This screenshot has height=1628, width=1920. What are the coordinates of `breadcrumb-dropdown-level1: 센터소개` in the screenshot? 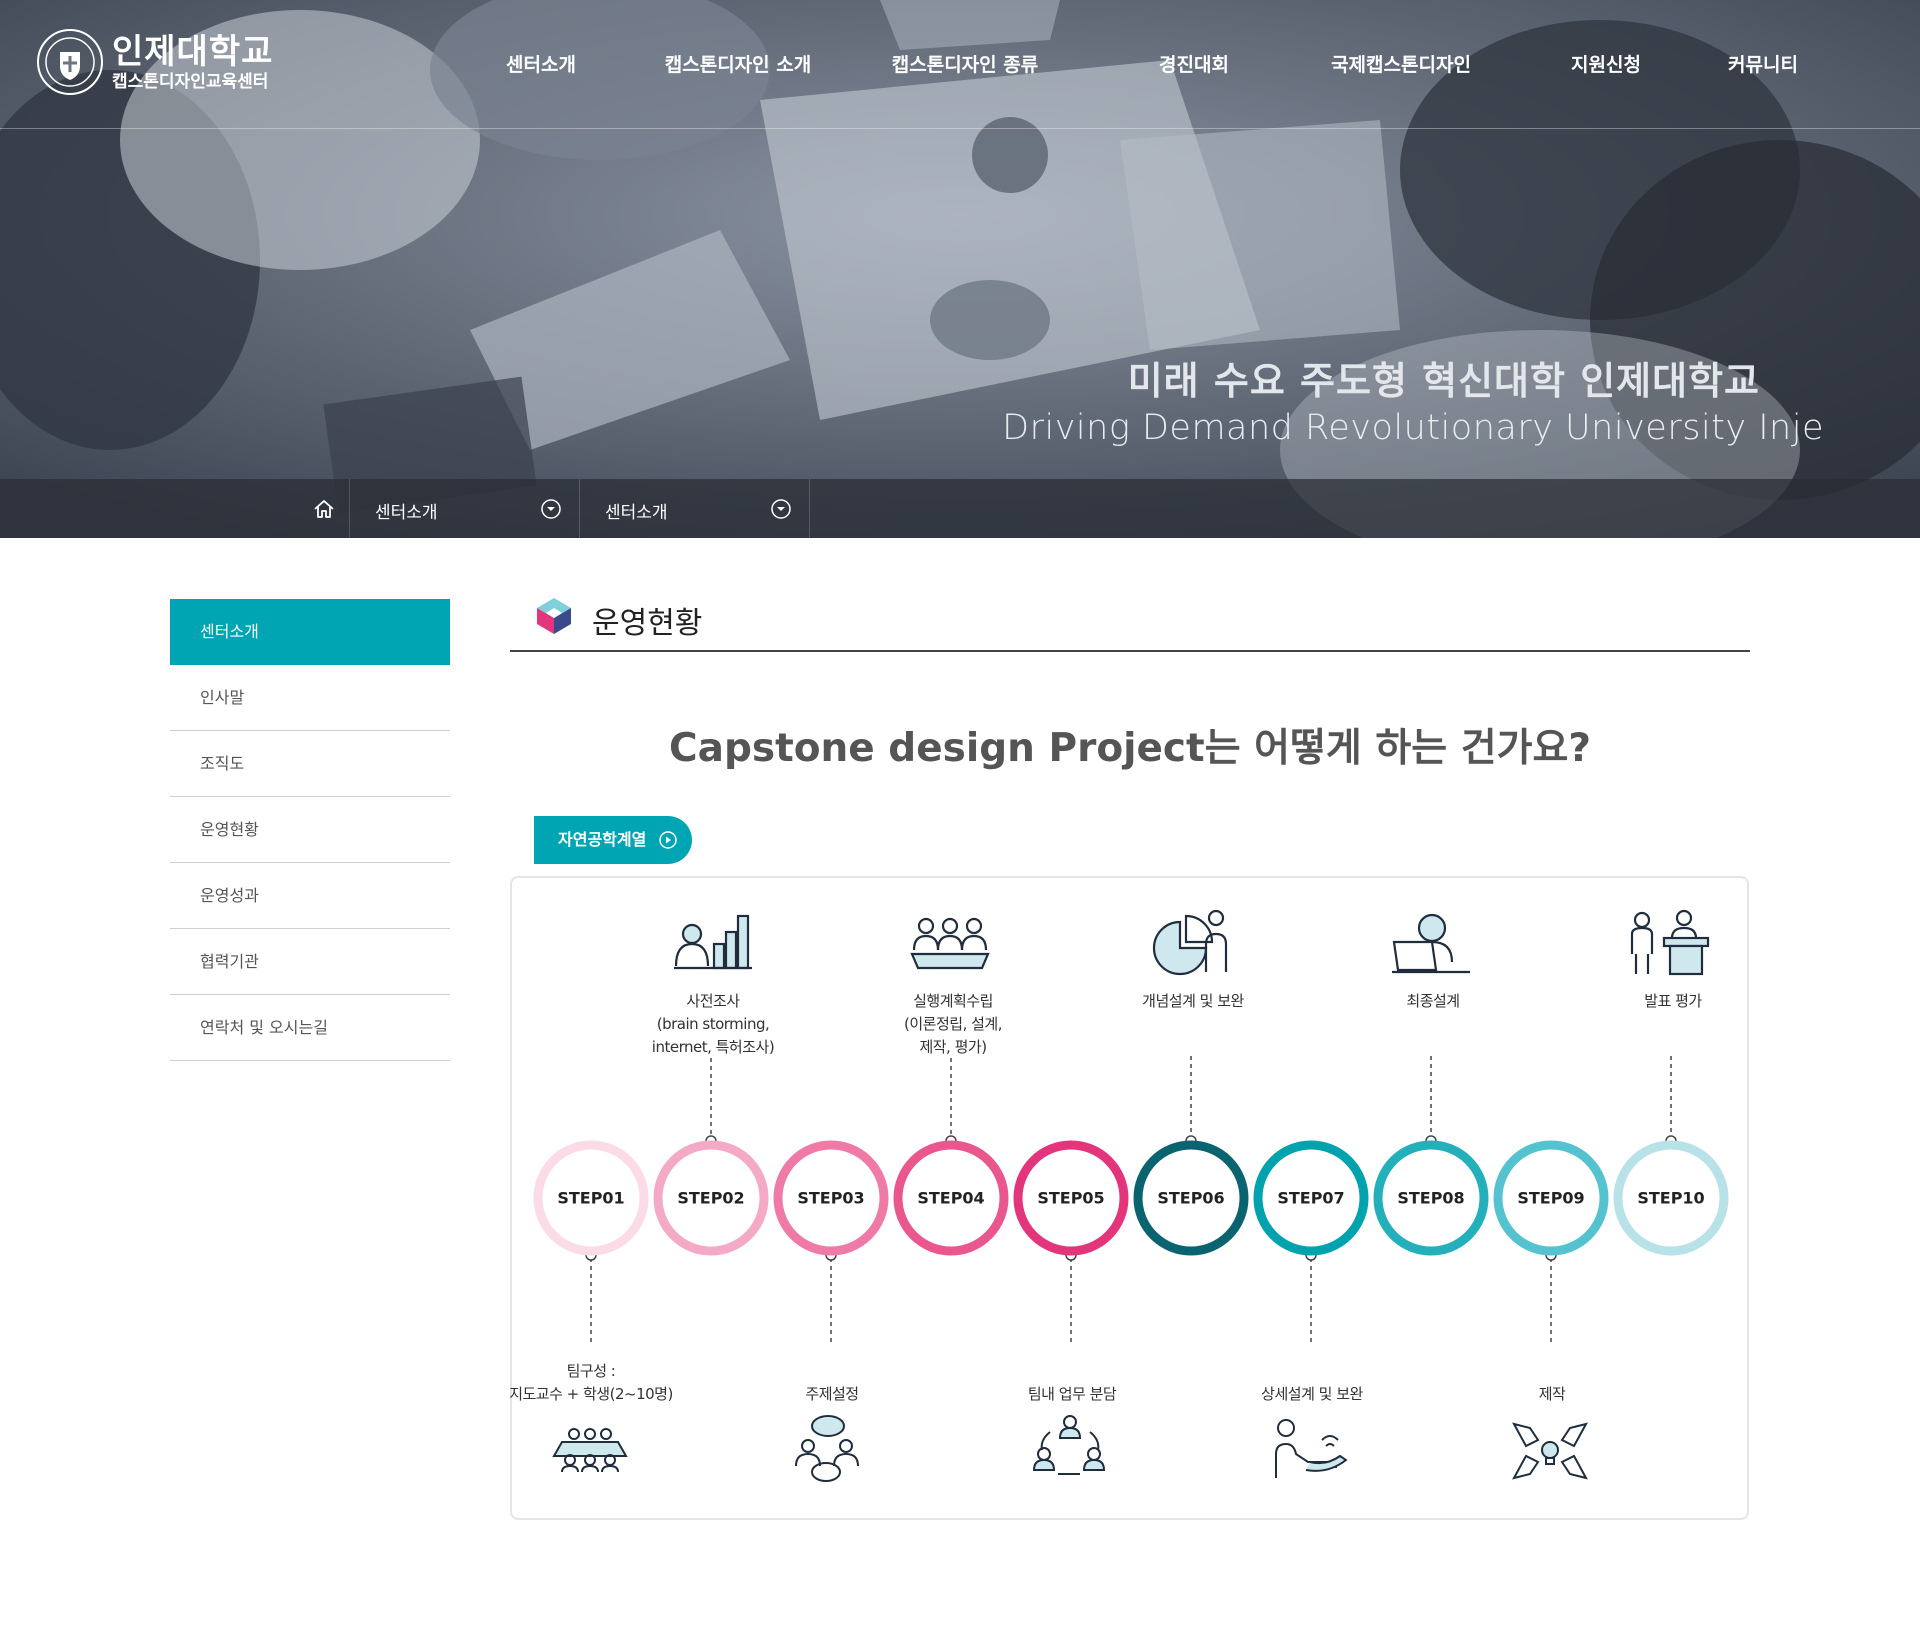 It's located at (465, 508).